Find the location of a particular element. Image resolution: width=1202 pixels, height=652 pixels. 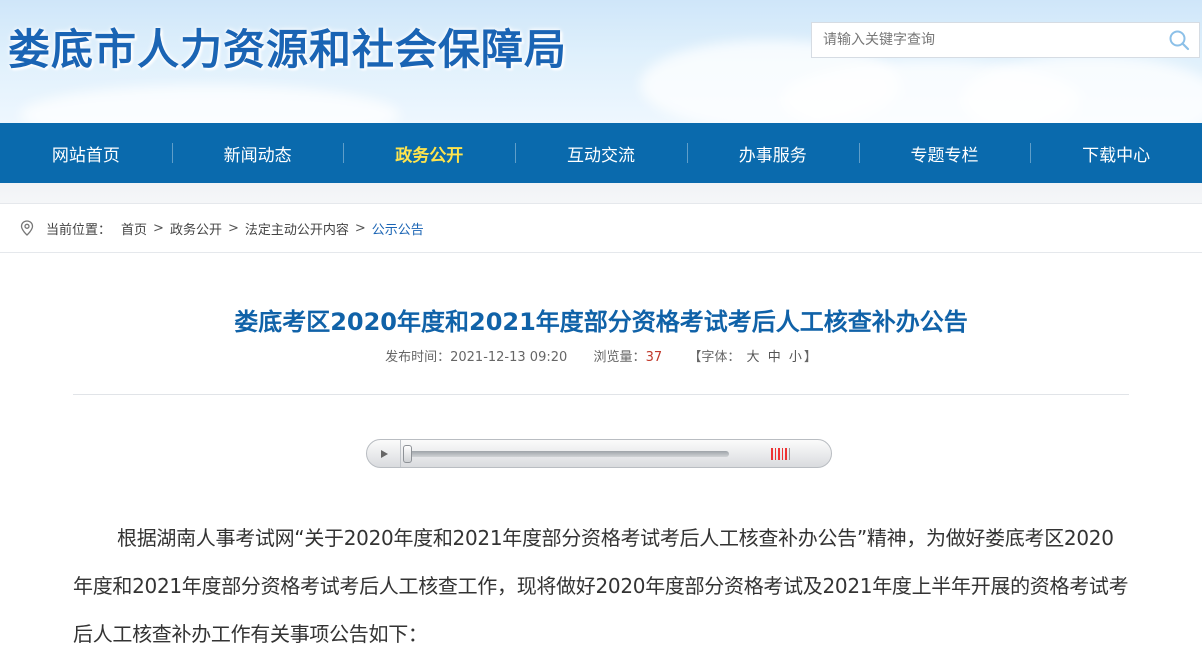

publish-time-label: 发布时间： is located at coordinates (418, 357).